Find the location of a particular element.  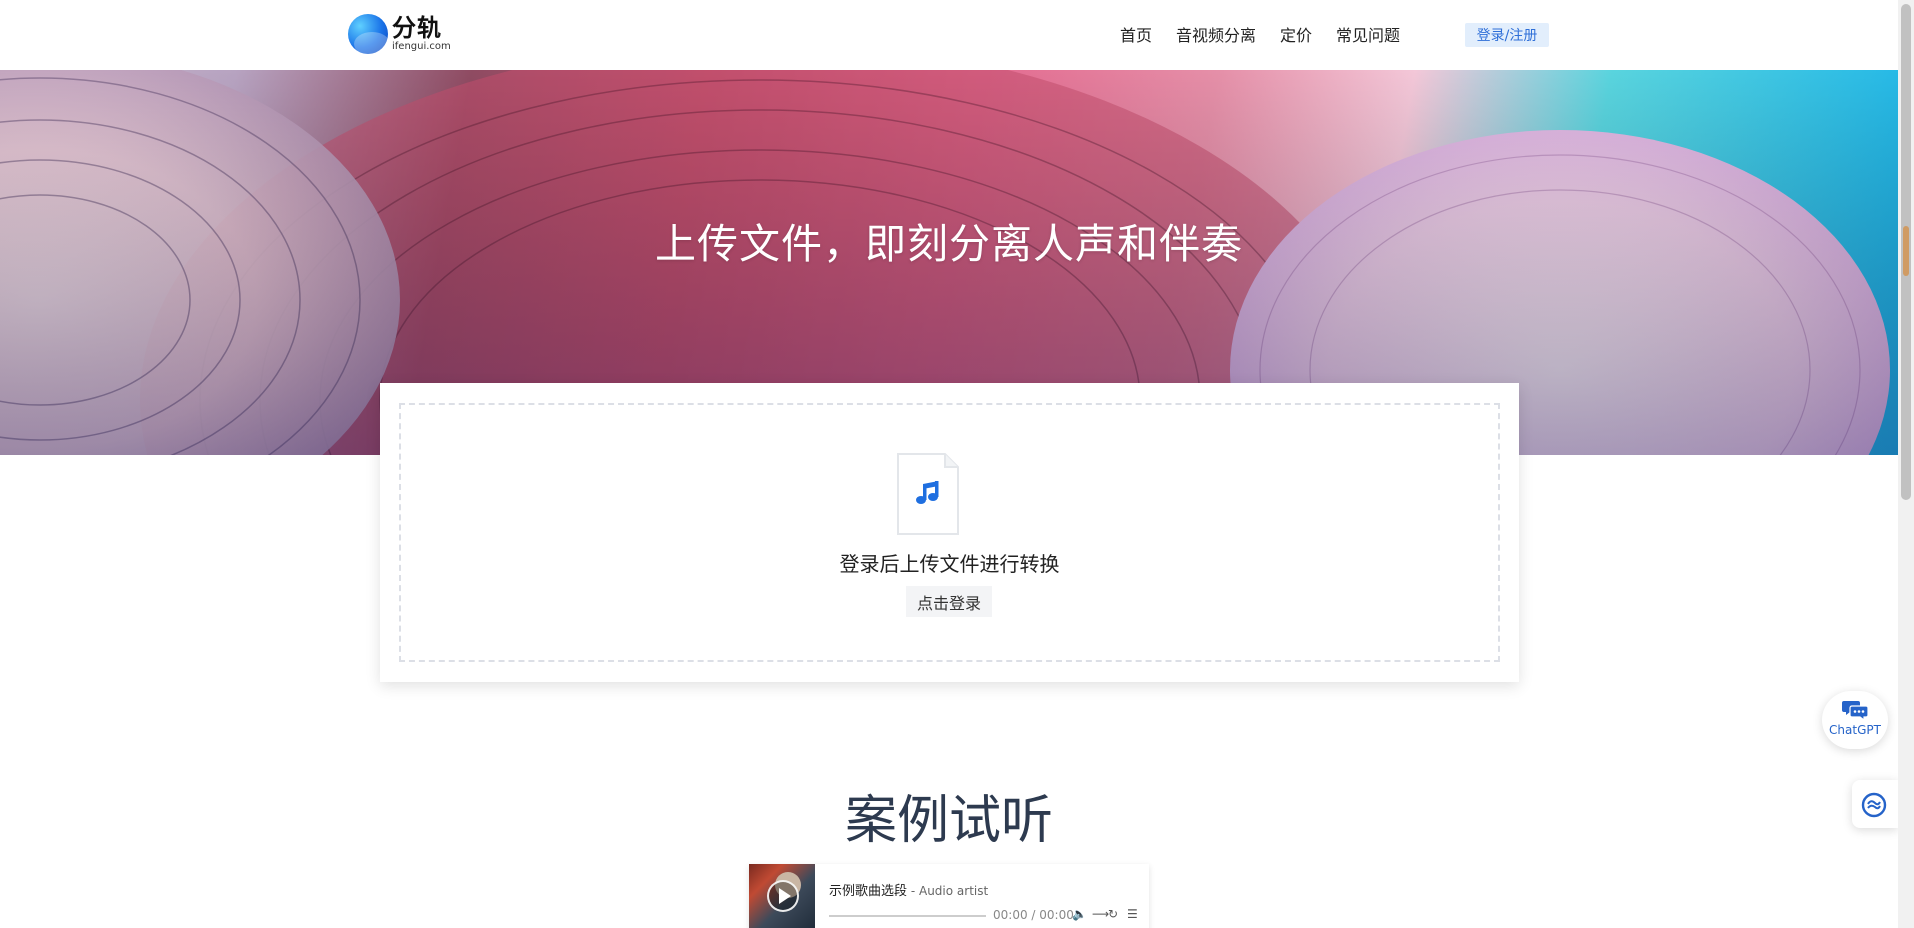

translate-side-button is located at coordinates (1875, 804).